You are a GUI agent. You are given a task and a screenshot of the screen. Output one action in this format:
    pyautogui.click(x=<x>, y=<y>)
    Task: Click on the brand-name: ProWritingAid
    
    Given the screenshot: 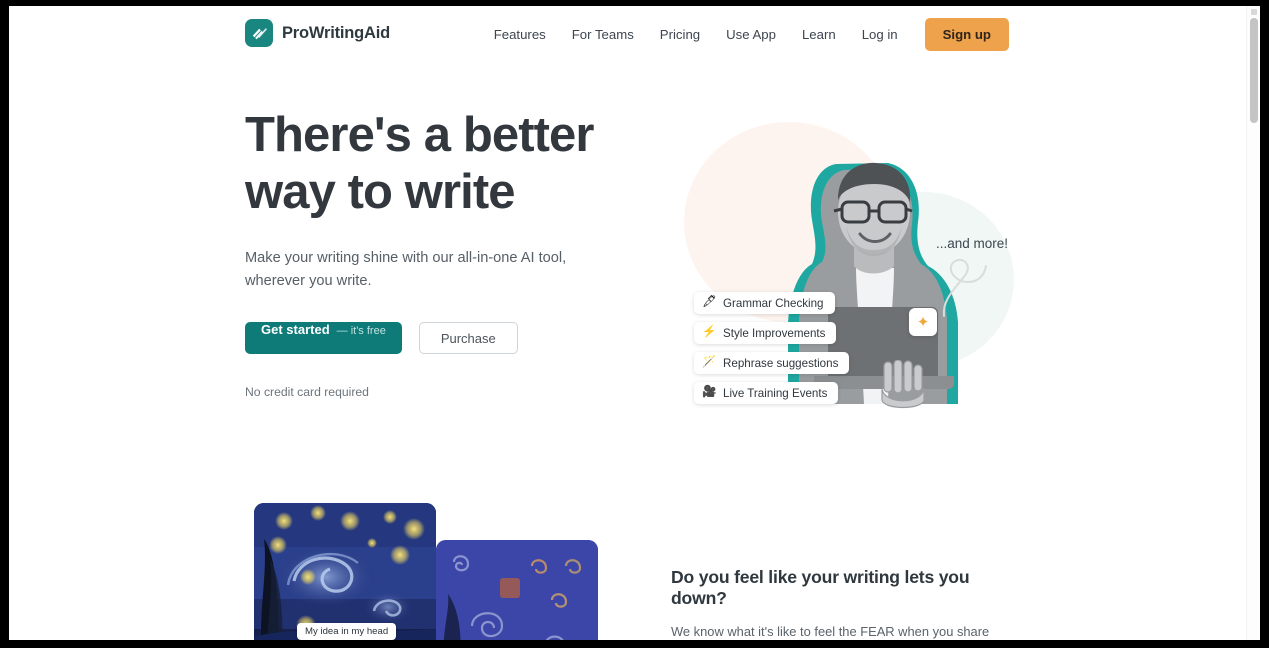 What is the action you would take?
    pyautogui.click(x=336, y=32)
    